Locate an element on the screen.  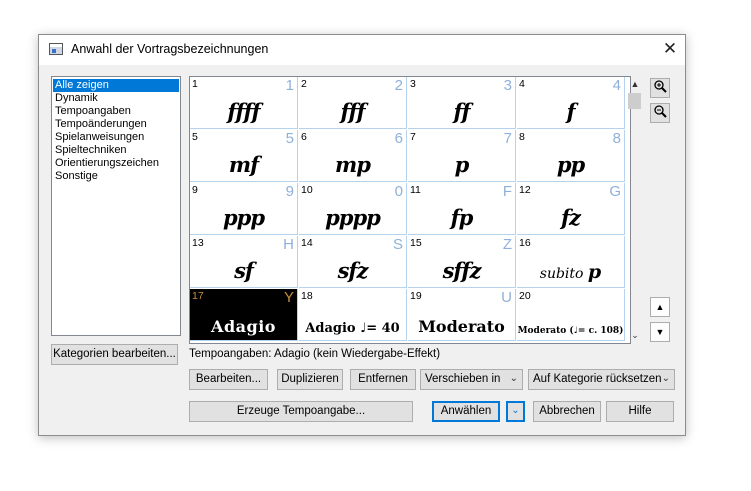
grid-cell-3: 3 3 ff is located at coordinates (462, 103).